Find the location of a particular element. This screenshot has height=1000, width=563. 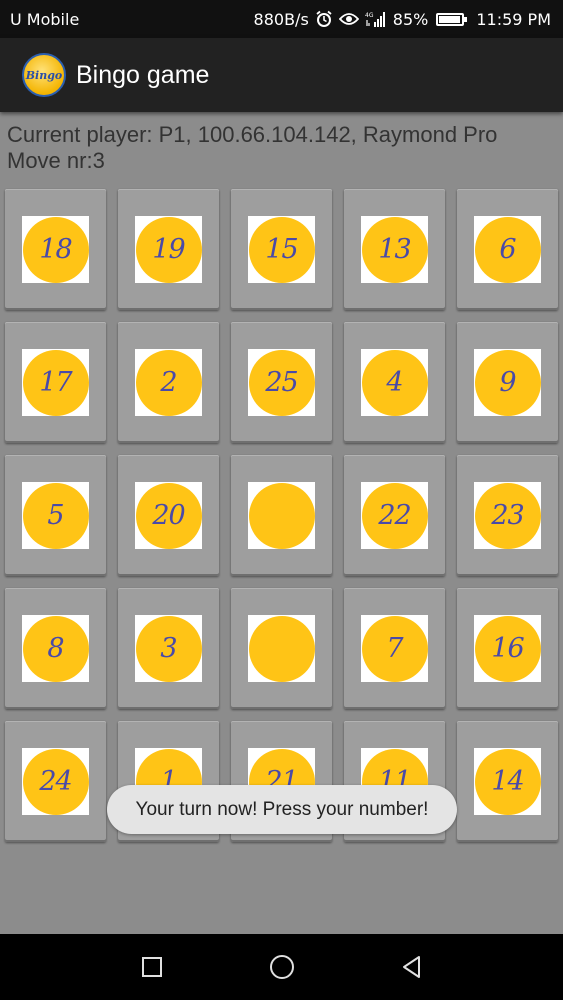

ball-number: 17 is located at coordinates (55, 382).